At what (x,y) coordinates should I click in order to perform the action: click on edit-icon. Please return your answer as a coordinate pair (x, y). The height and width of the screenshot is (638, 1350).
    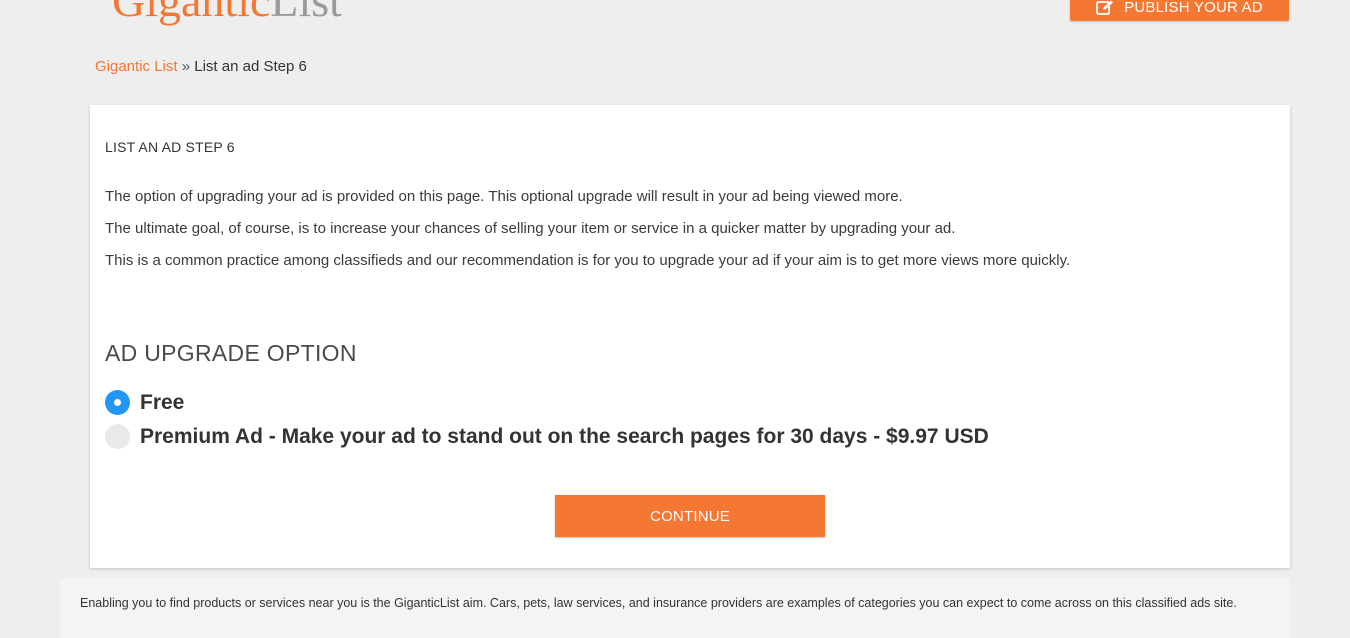
    Looking at the image, I should click on (1105, 8).